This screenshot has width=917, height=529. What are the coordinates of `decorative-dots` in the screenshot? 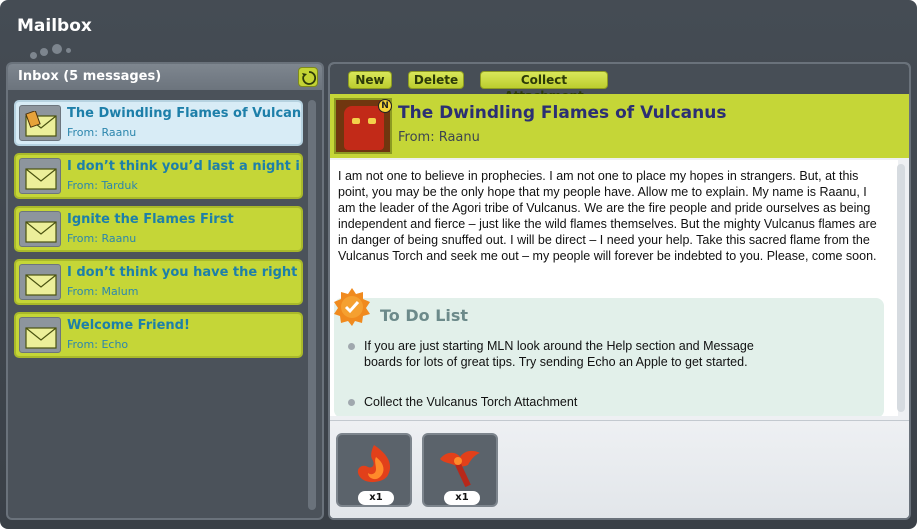 It's located at (60, 51).